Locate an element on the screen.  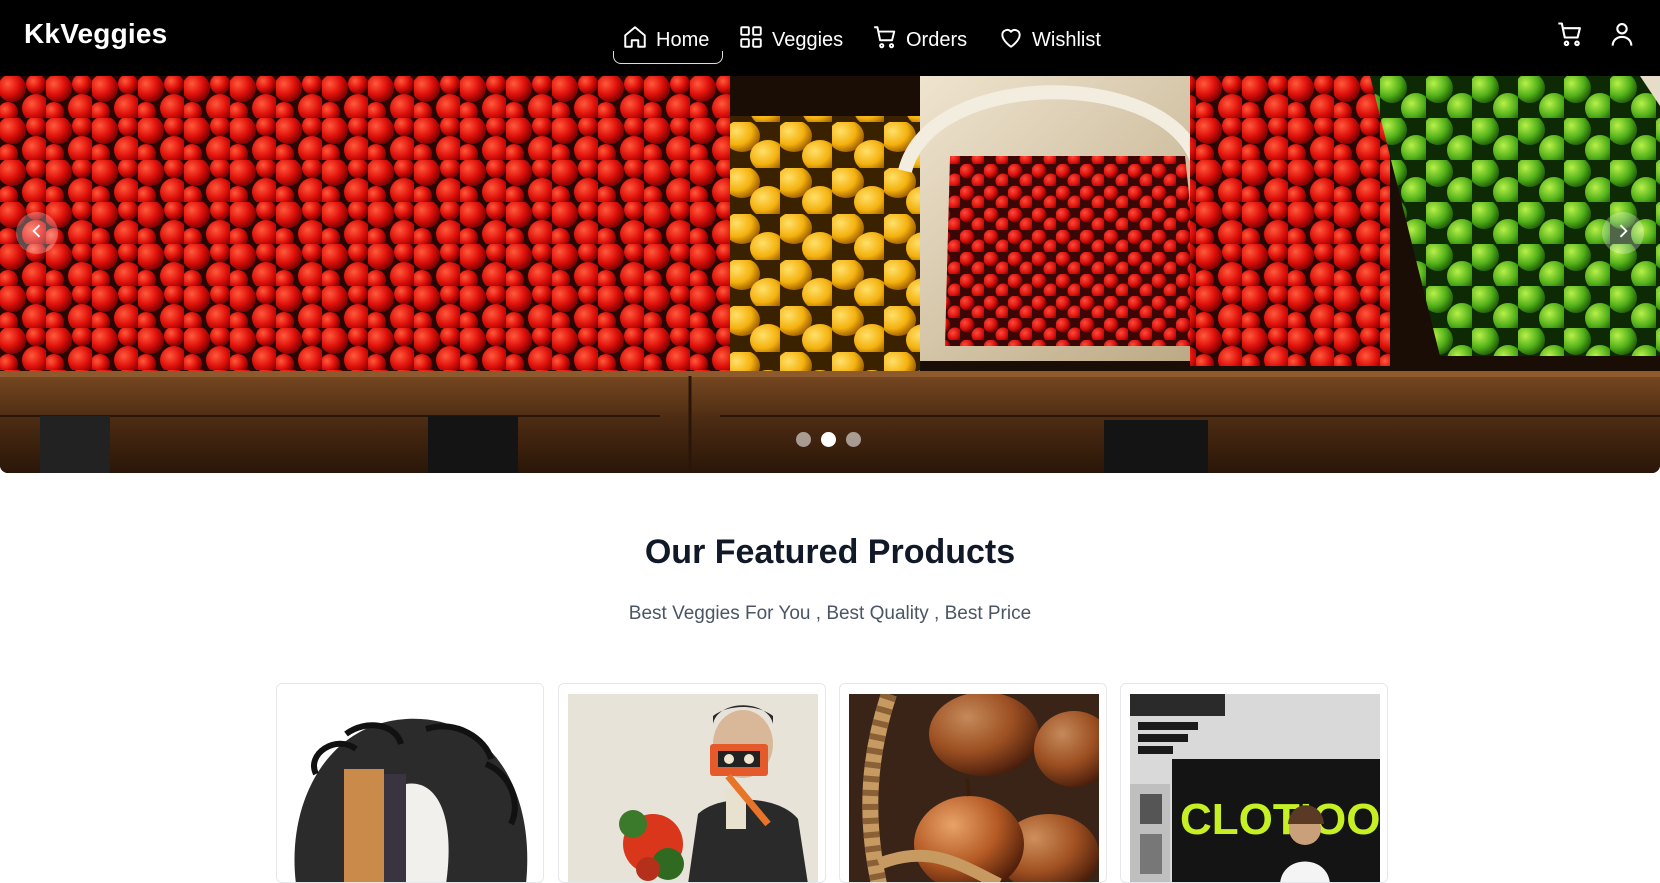
nav-veggies-label: Veggies is located at coordinates (808, 39).